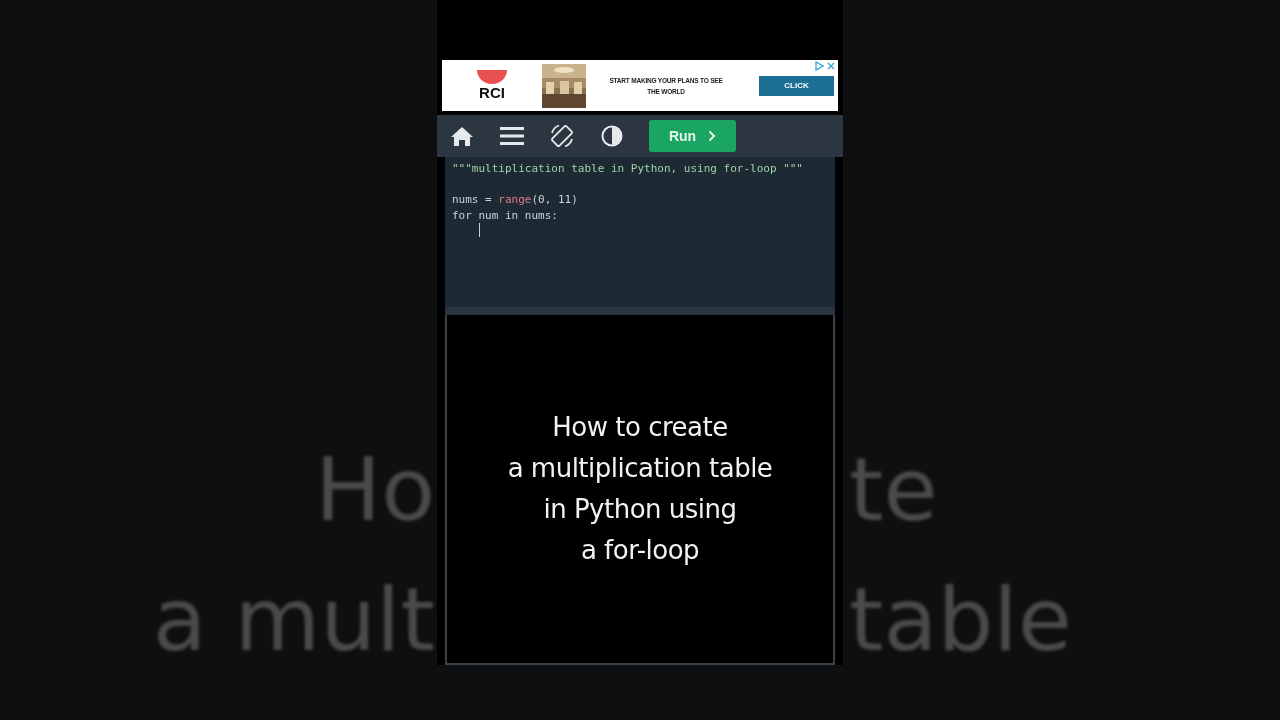 The image size is (1280, 720). I want to click on caption-line: How to create, so click(640, 427).